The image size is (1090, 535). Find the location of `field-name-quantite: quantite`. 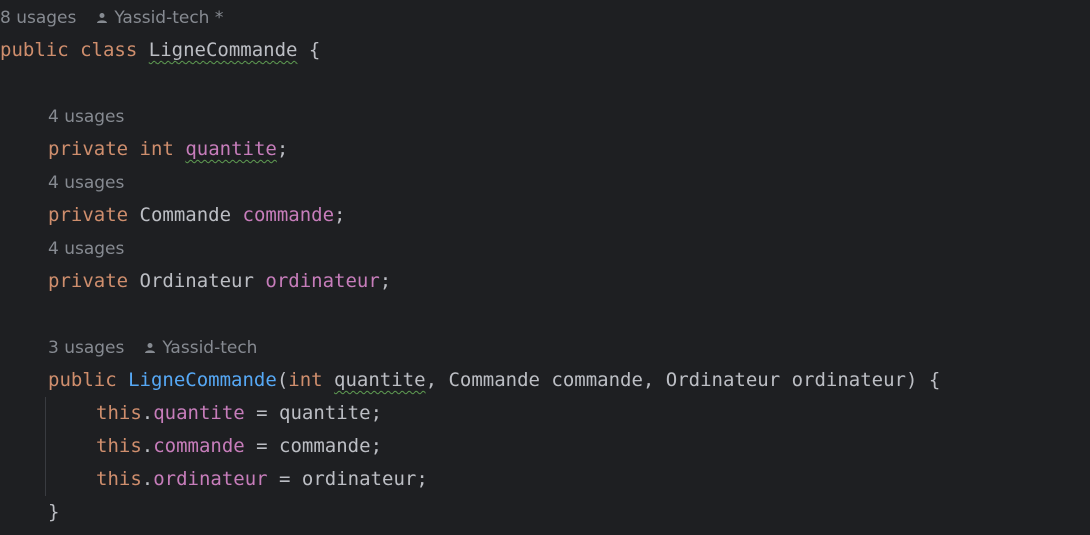

field-name-quantite: quantite is located at coordinates (231, 149).